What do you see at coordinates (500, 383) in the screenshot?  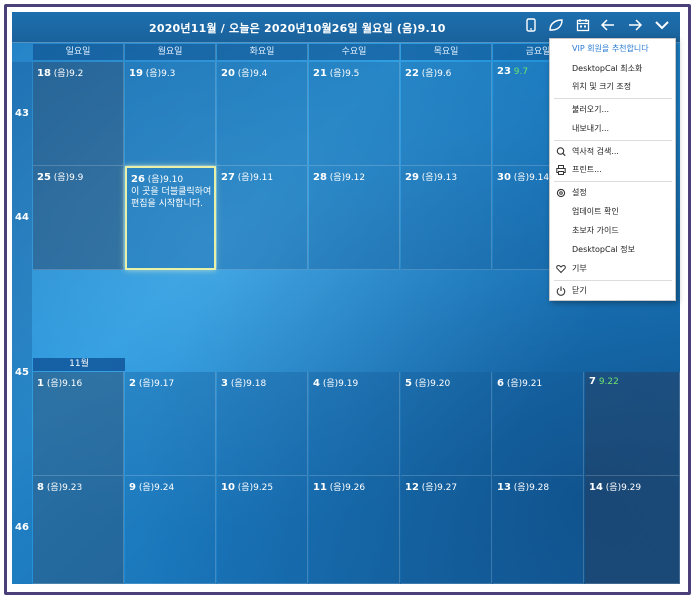 I see `day-number: 6` at bounding box center [500, 383].